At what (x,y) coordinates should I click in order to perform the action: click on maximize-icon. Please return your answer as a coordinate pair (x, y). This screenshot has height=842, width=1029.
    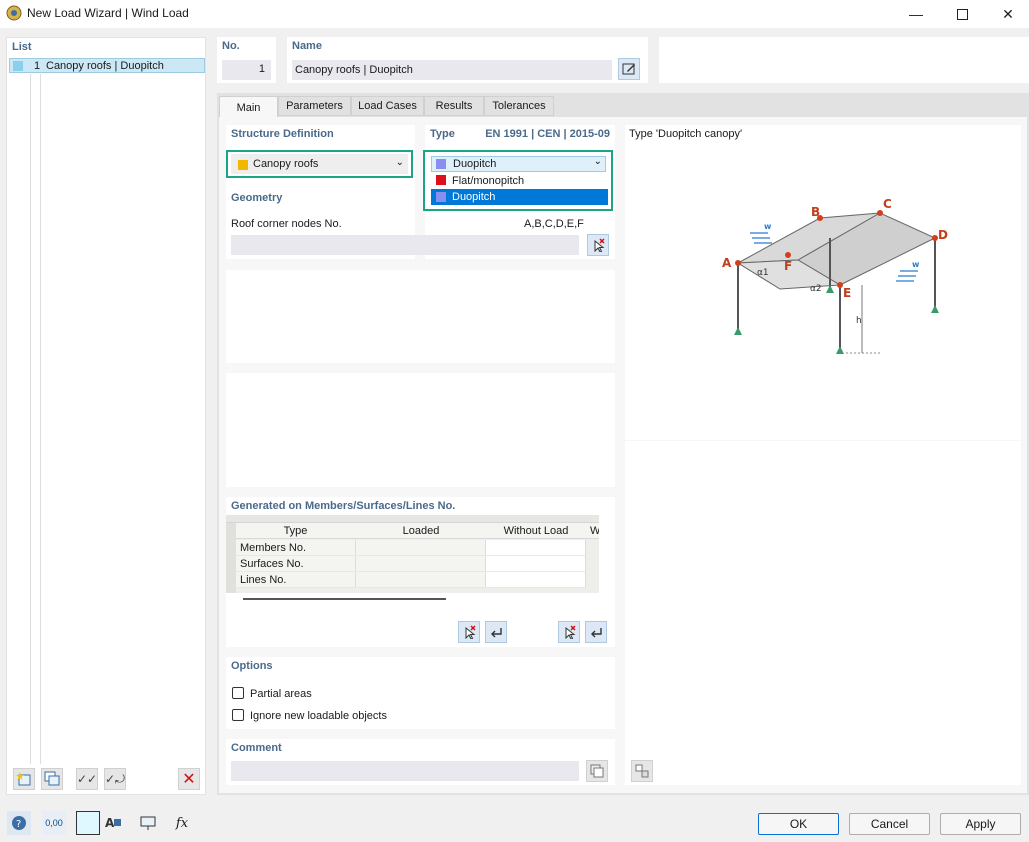
    Looking at the image, I should click on (962, 14).